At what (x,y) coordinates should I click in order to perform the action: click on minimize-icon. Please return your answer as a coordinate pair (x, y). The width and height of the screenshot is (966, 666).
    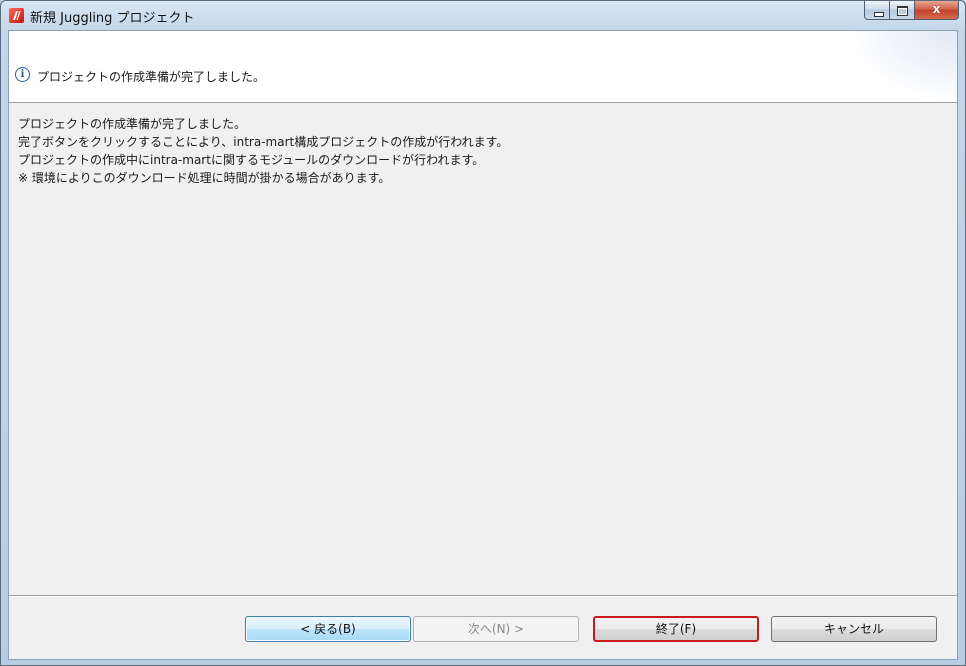
    Looking at the image, I should click on (877, 10).